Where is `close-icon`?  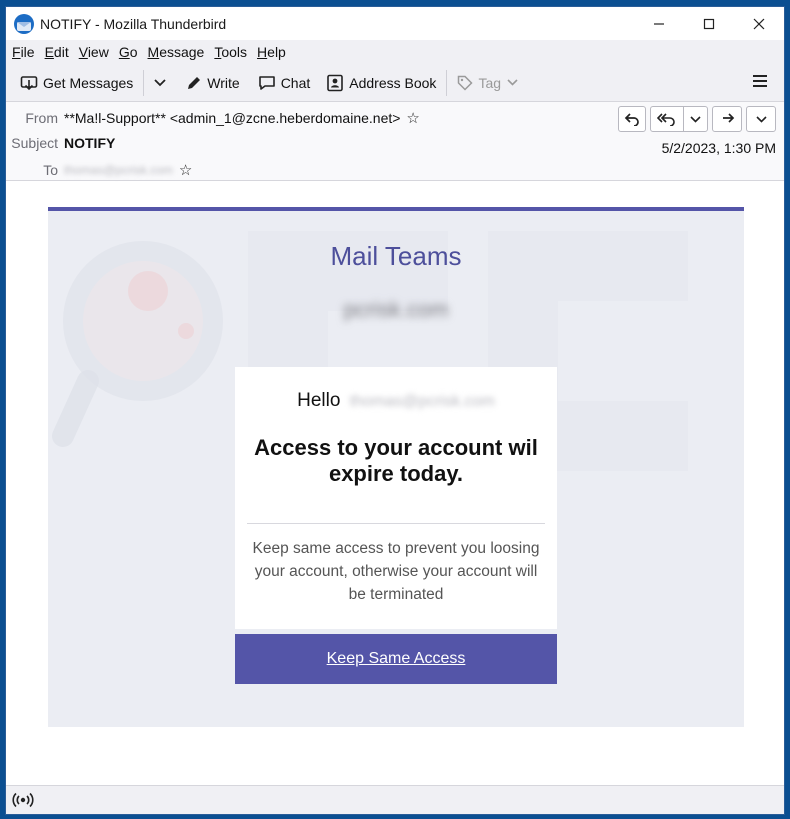
close-icon is located at coordinates (759, 23).